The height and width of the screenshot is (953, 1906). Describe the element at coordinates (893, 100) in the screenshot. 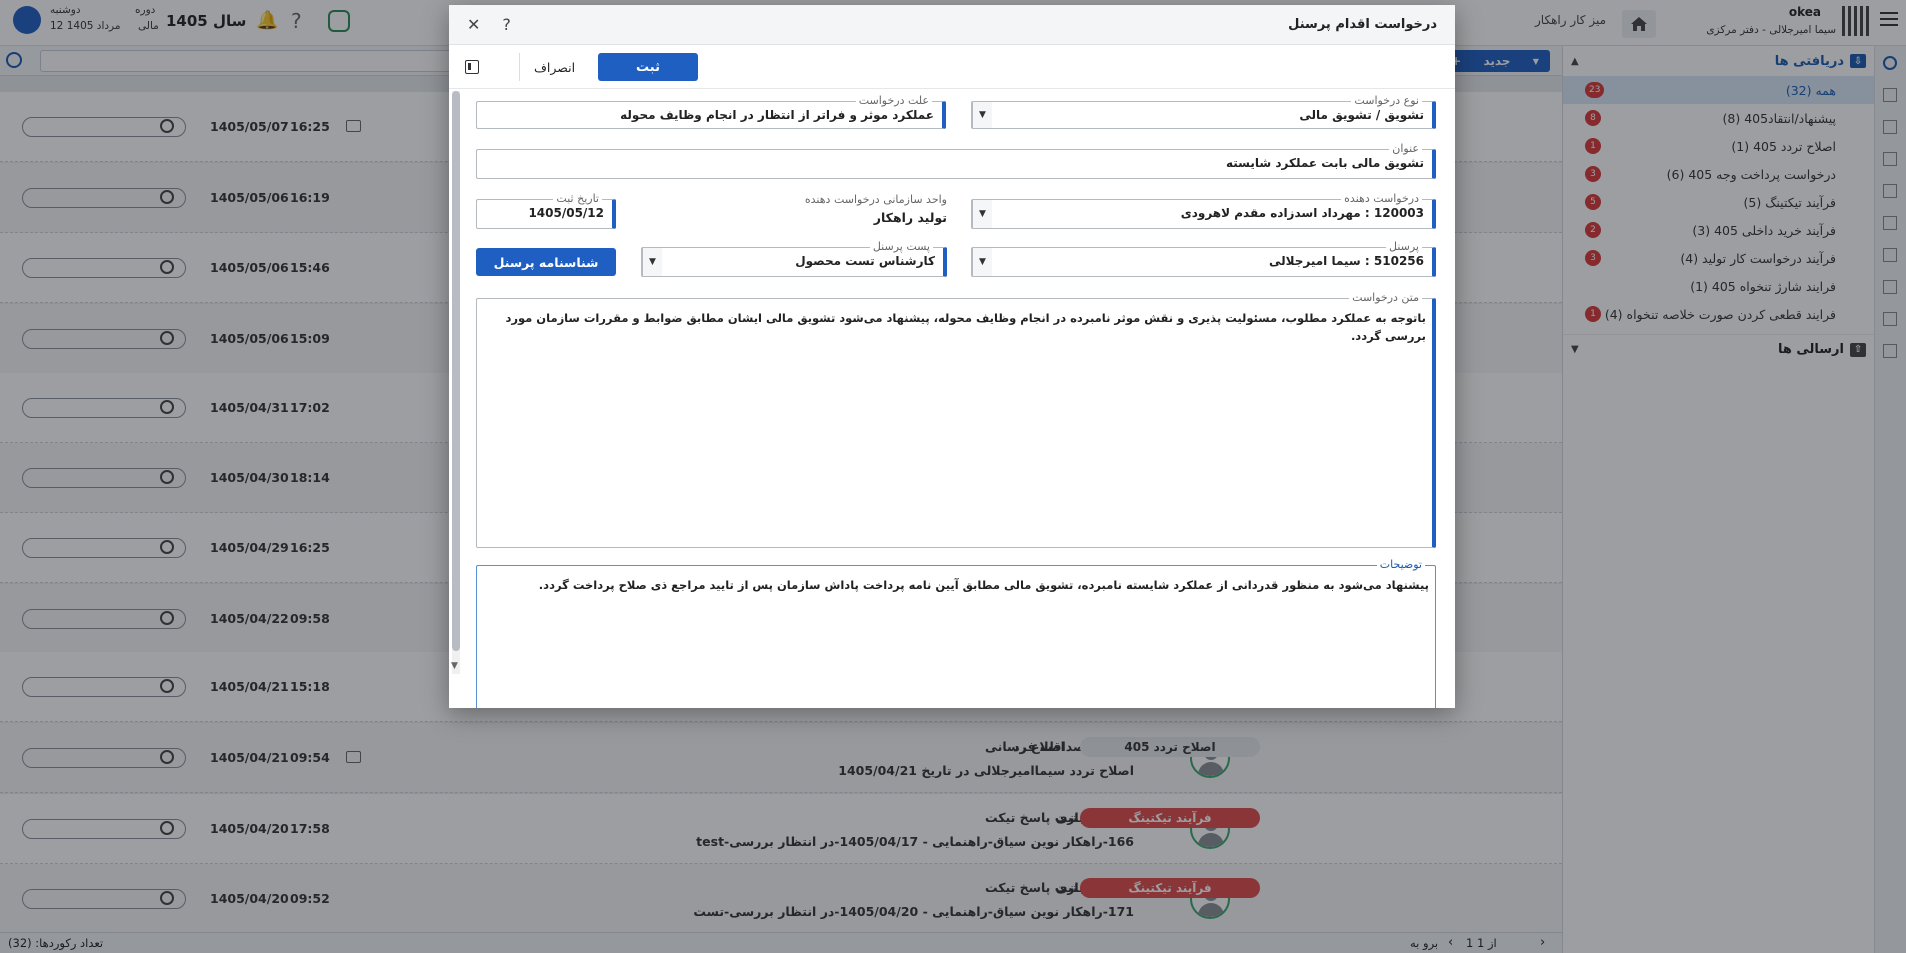

I see `reason-label: علت درخواست` at that location.